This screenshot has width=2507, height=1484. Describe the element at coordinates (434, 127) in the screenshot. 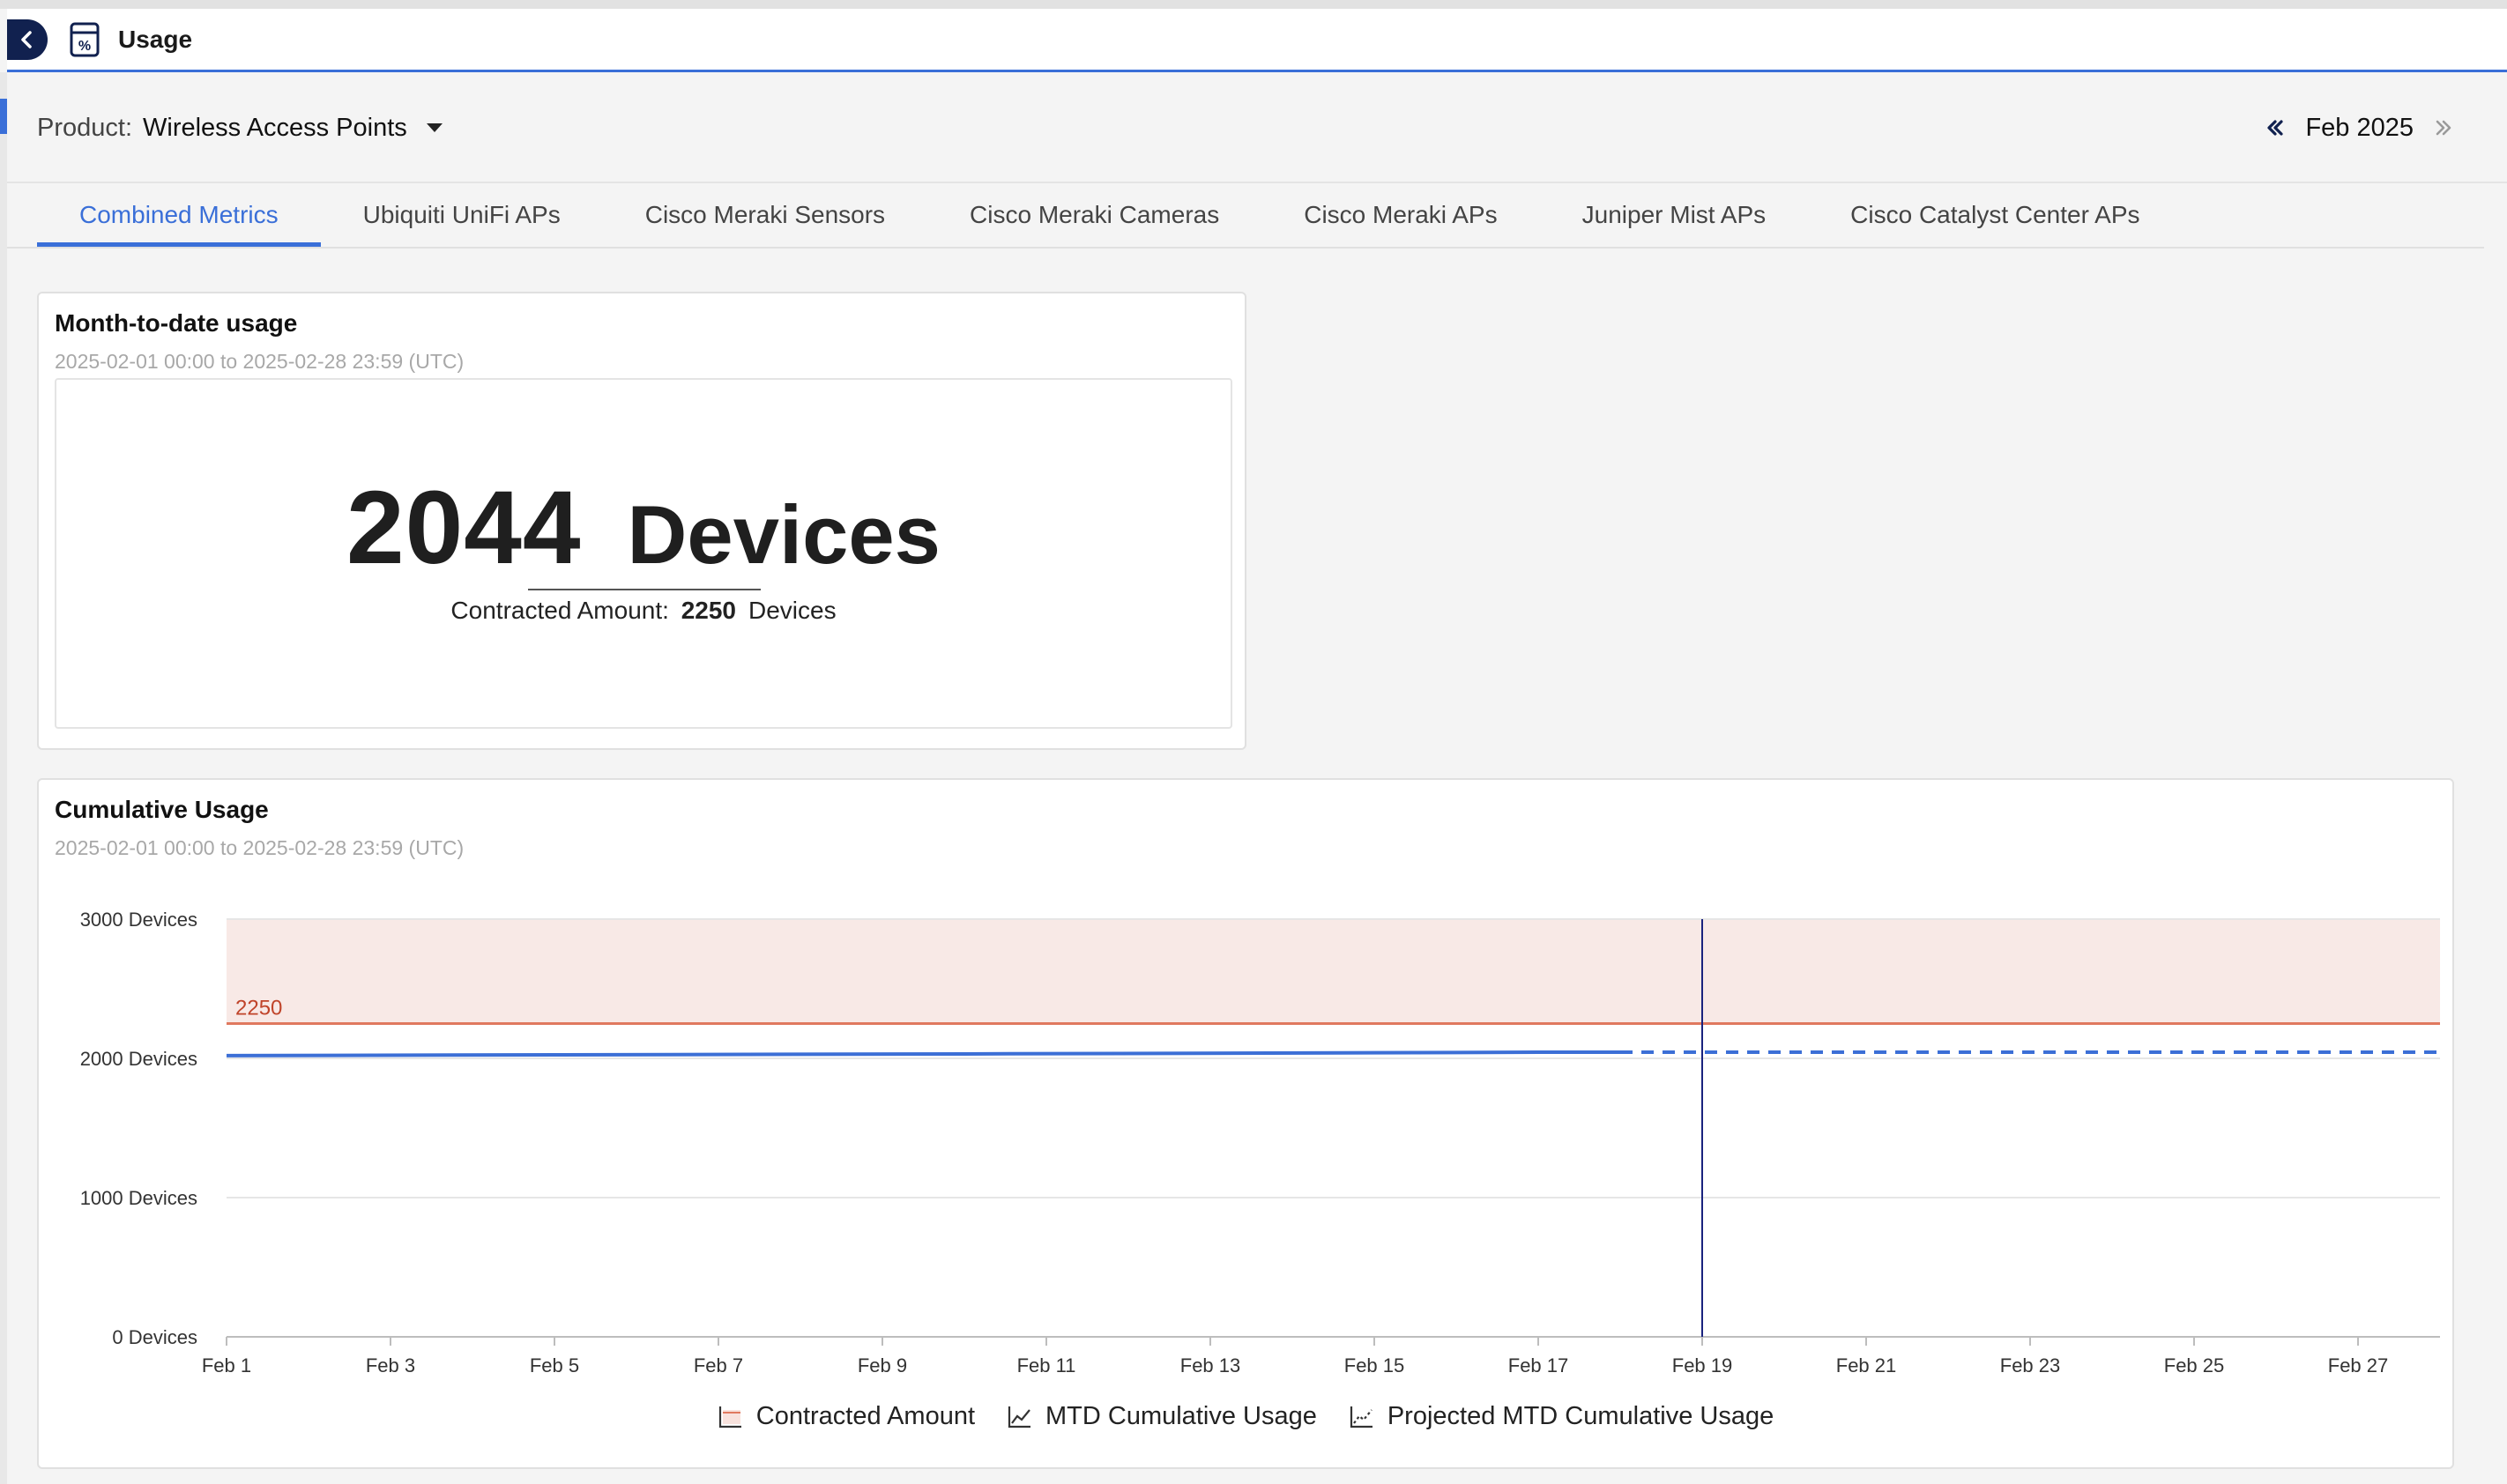

I see `caret-down-icon` at that location.